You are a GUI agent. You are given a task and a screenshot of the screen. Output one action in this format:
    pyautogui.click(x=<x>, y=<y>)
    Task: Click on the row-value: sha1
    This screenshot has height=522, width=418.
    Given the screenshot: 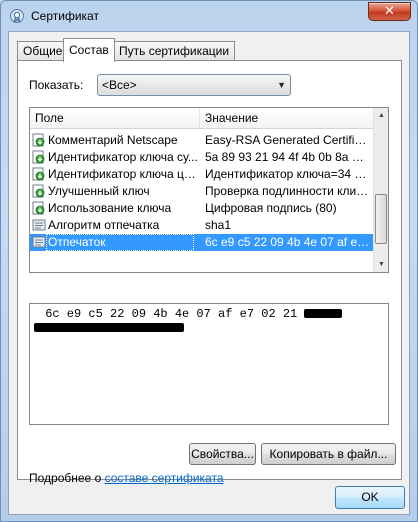 What is the action you would take?
    pyautogui.click(x=218, y=225)
    